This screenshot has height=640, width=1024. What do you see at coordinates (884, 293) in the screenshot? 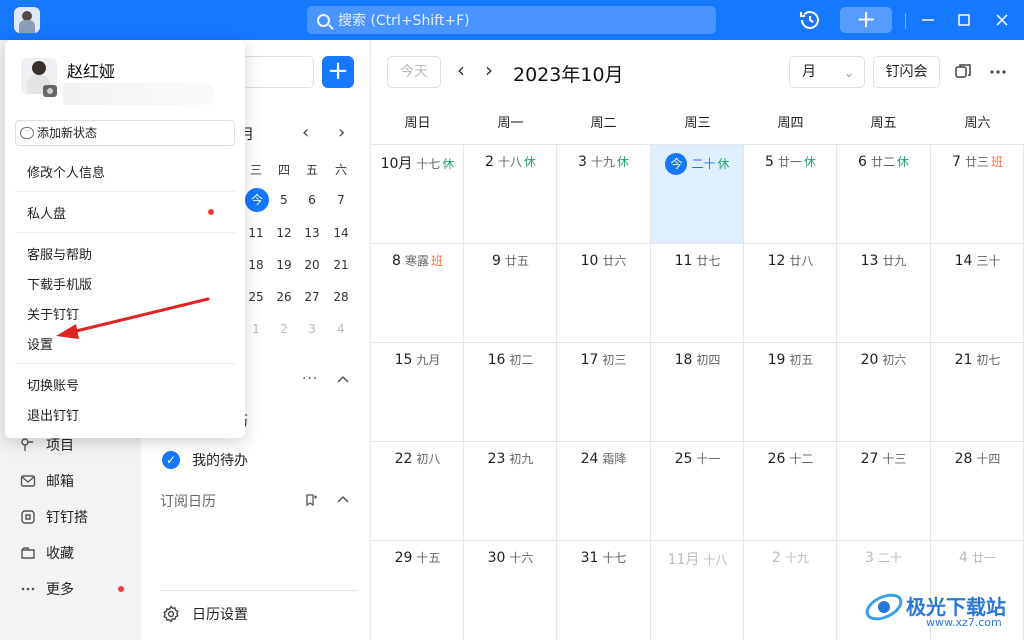
I see `calendar-day: 13 廿九` at bounding box center [884, 293].